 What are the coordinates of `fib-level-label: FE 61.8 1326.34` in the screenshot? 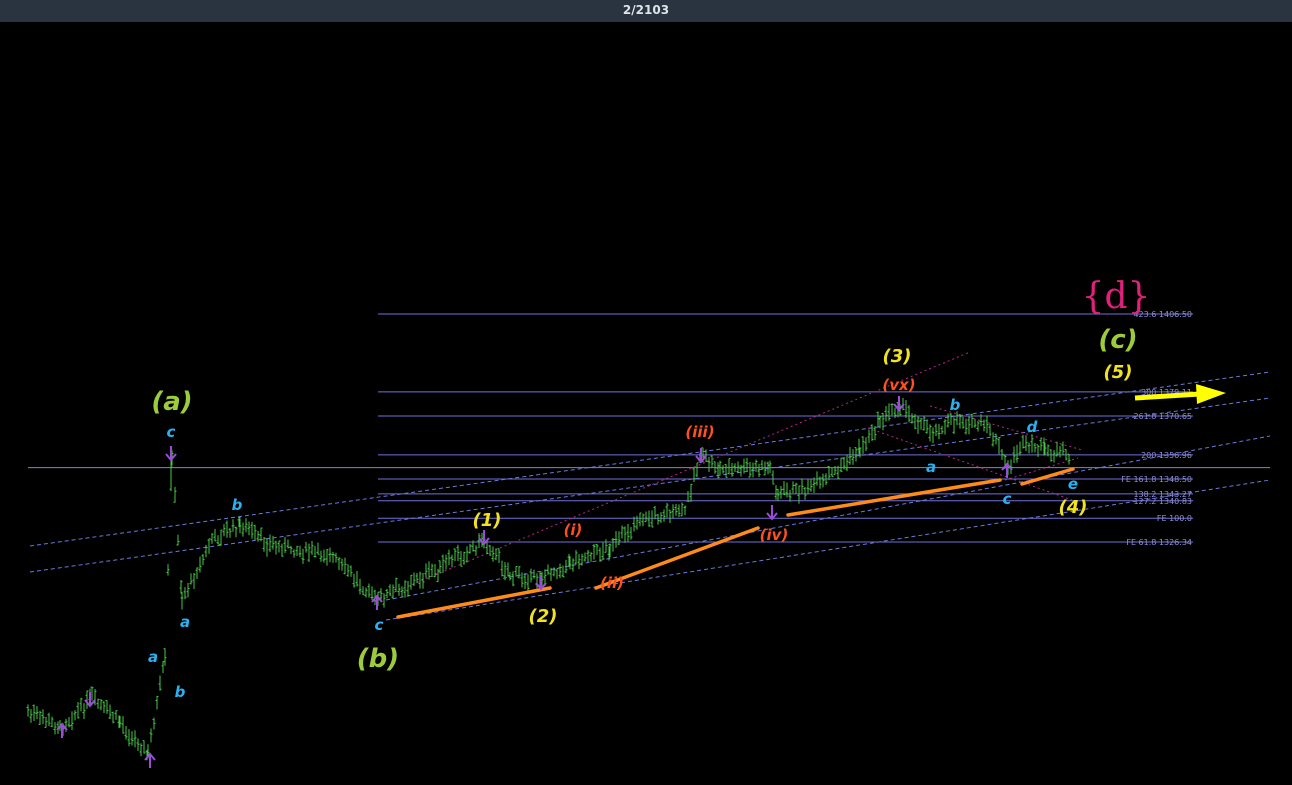 It's located at (1159, 542).